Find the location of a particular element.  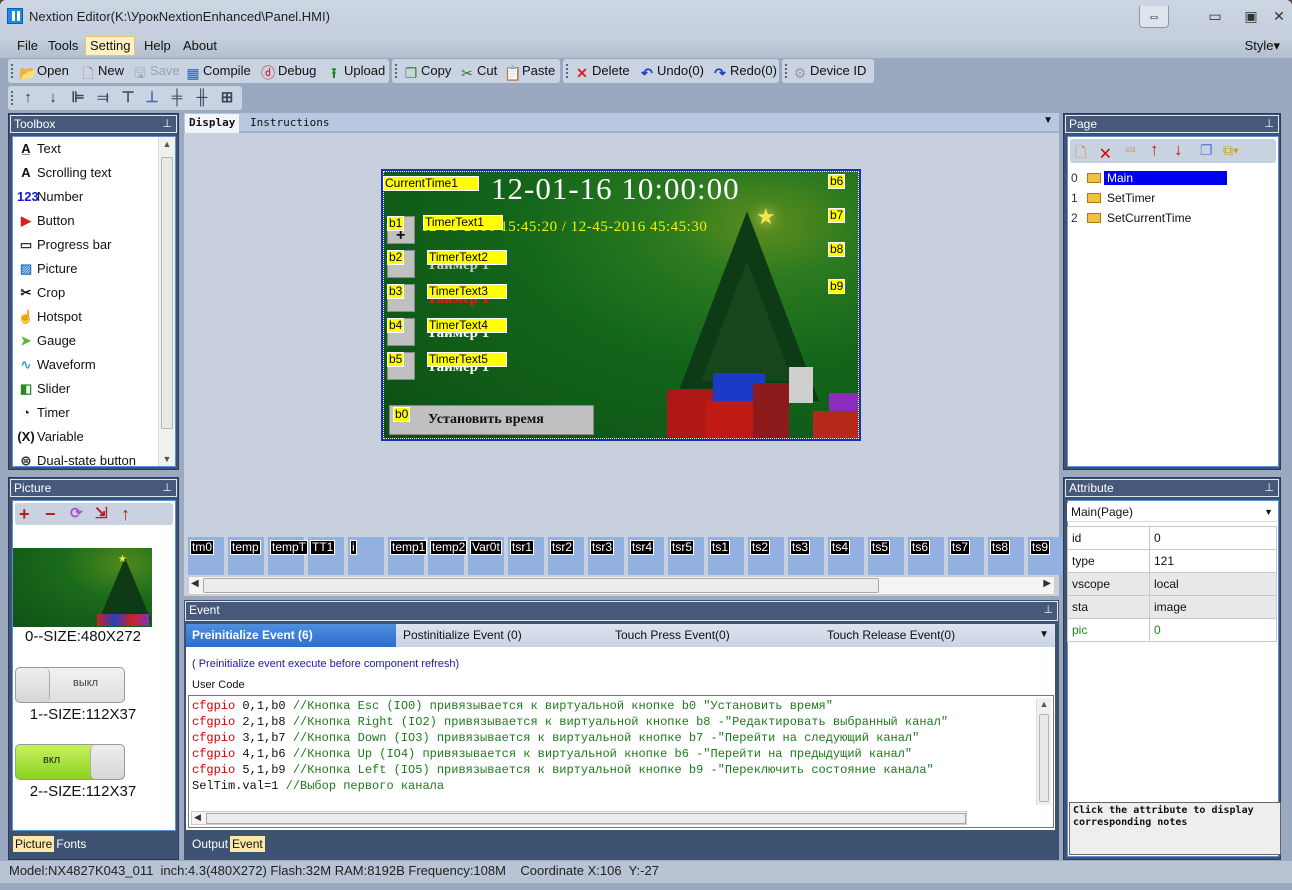

component-ts4: ts4 is located at coordinates (846, 556).